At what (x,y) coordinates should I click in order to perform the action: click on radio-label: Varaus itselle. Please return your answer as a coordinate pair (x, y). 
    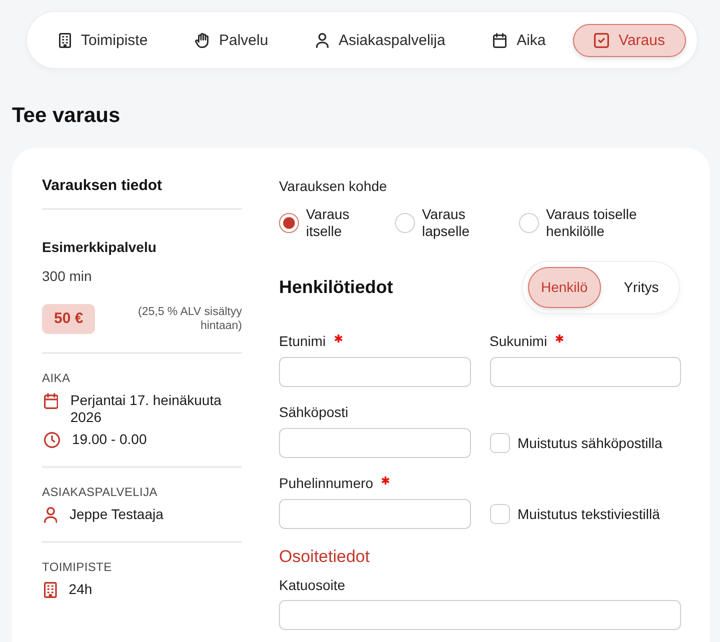
    Looking at the image, I should click on (345, 223).